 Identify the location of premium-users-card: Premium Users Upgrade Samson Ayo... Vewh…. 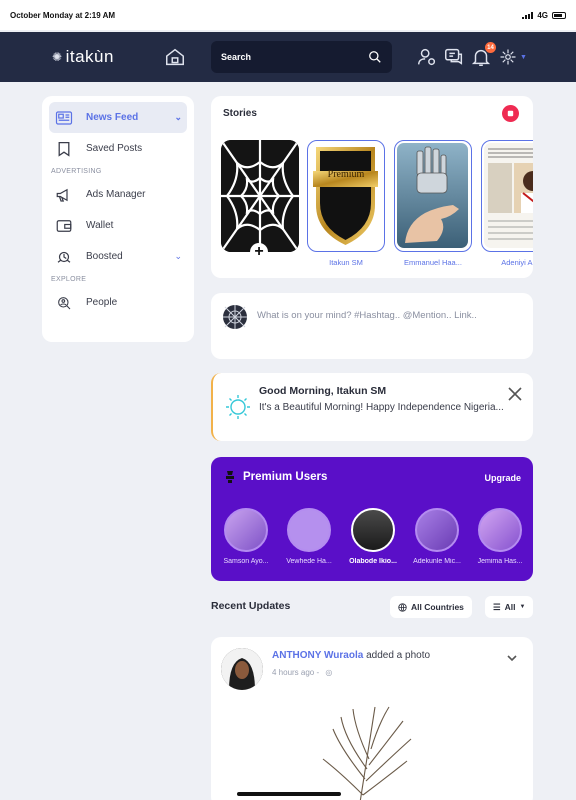
(372, 519).